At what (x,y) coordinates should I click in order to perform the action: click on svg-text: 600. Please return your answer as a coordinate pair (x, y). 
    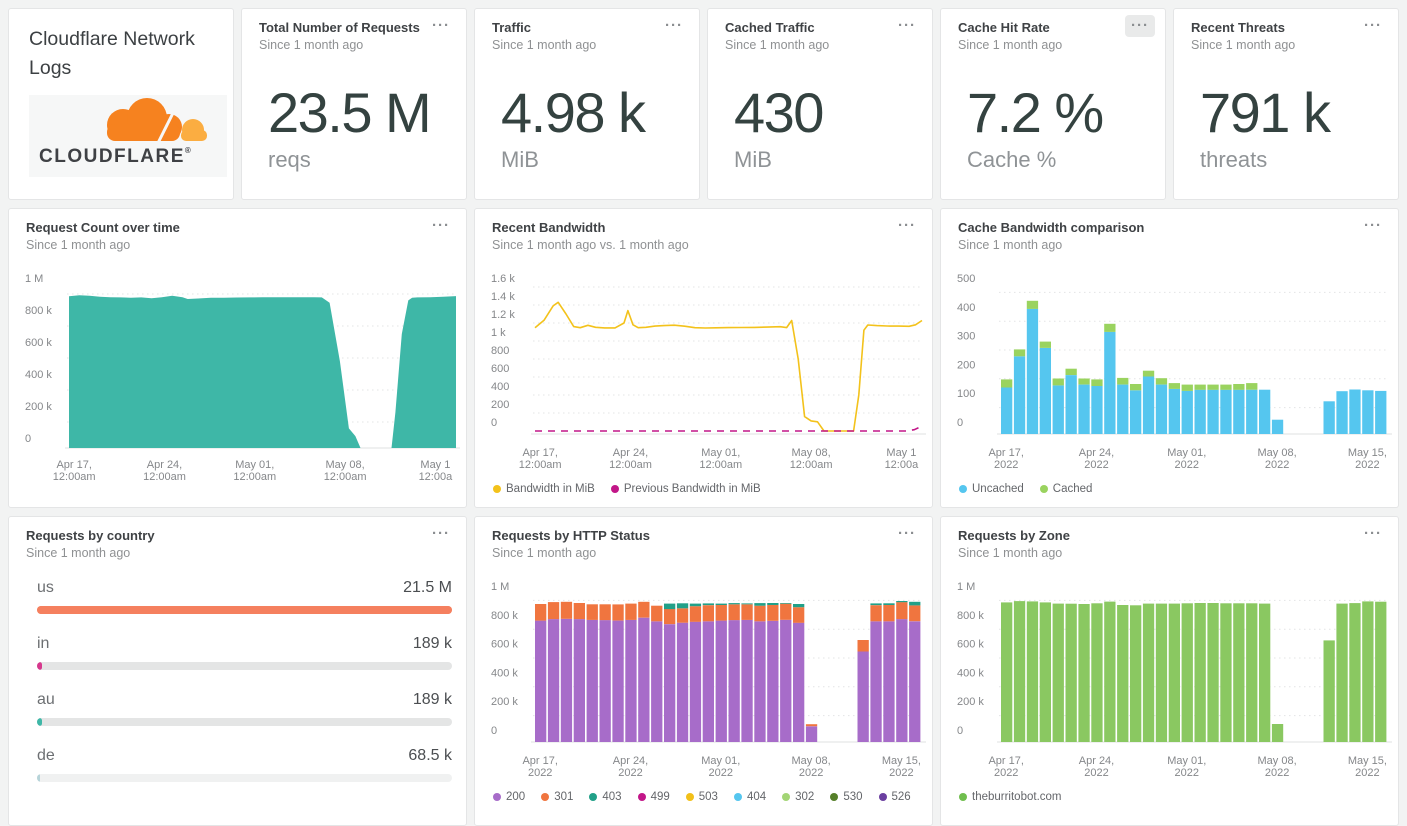
    Looking at the image, I should click on (500, 369).